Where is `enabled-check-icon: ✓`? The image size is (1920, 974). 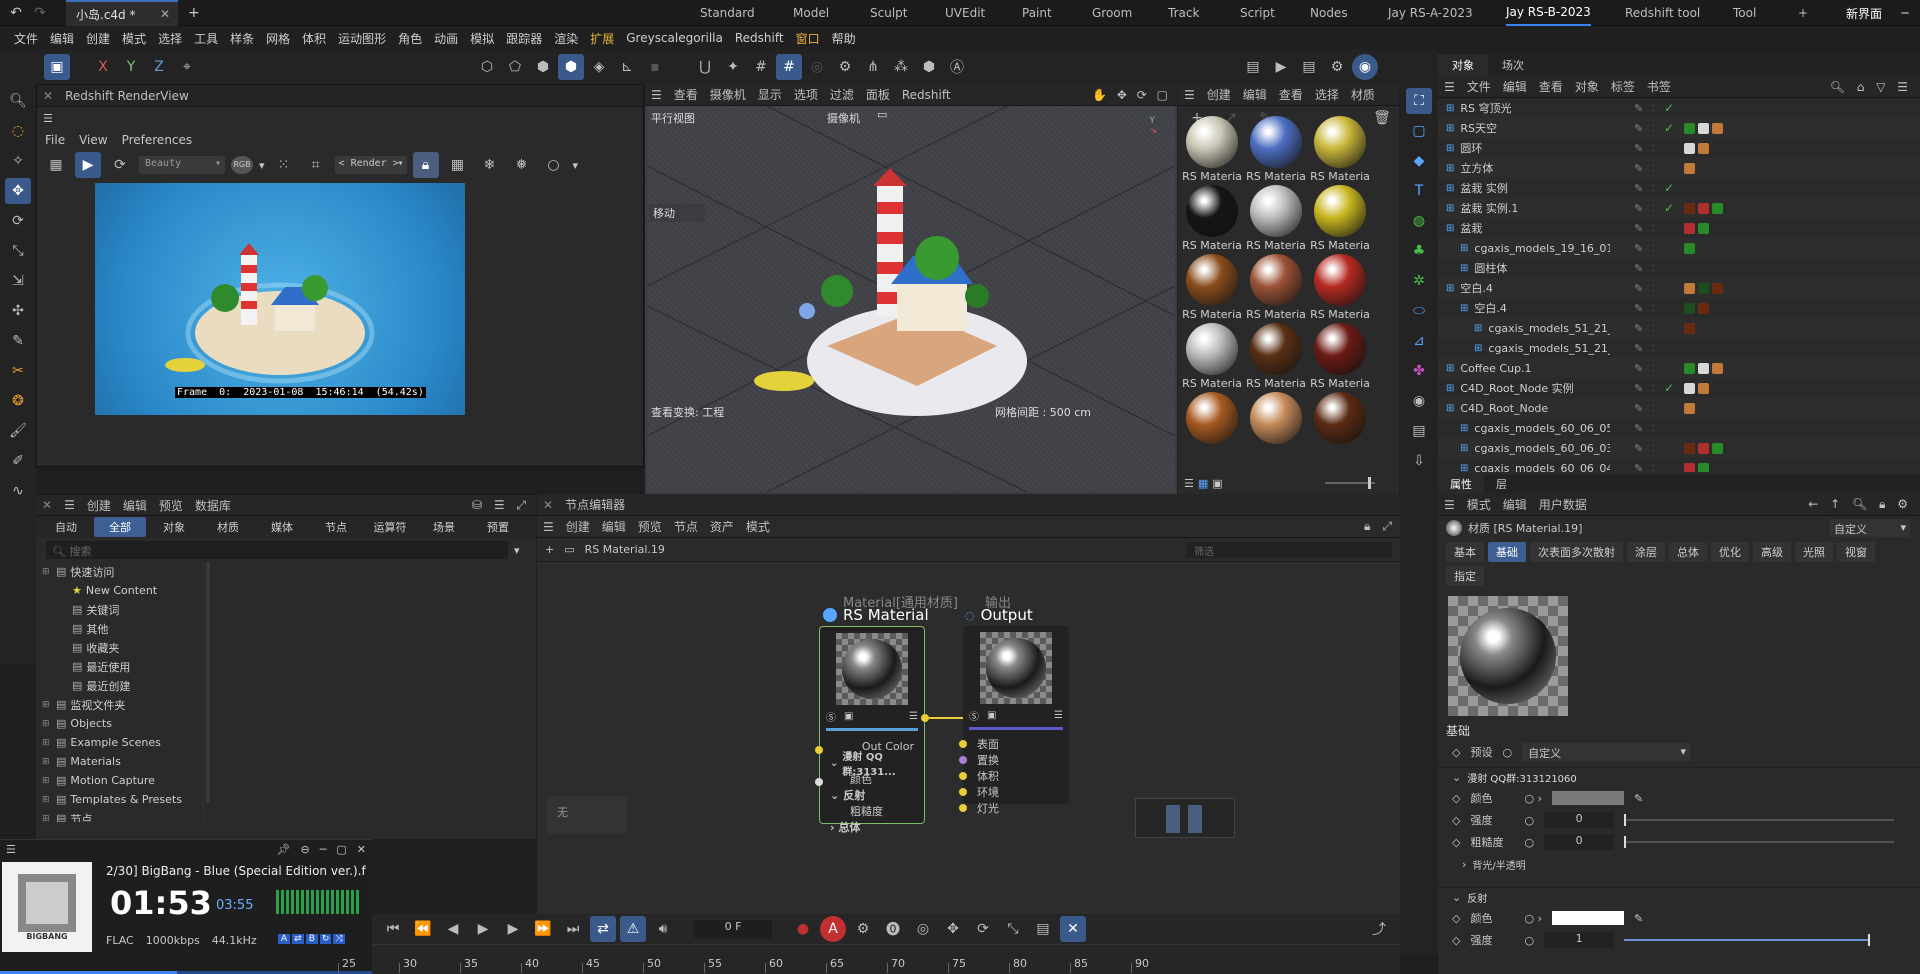
enabled-check-icon: ✓ is located at coordinates (1669, 128).